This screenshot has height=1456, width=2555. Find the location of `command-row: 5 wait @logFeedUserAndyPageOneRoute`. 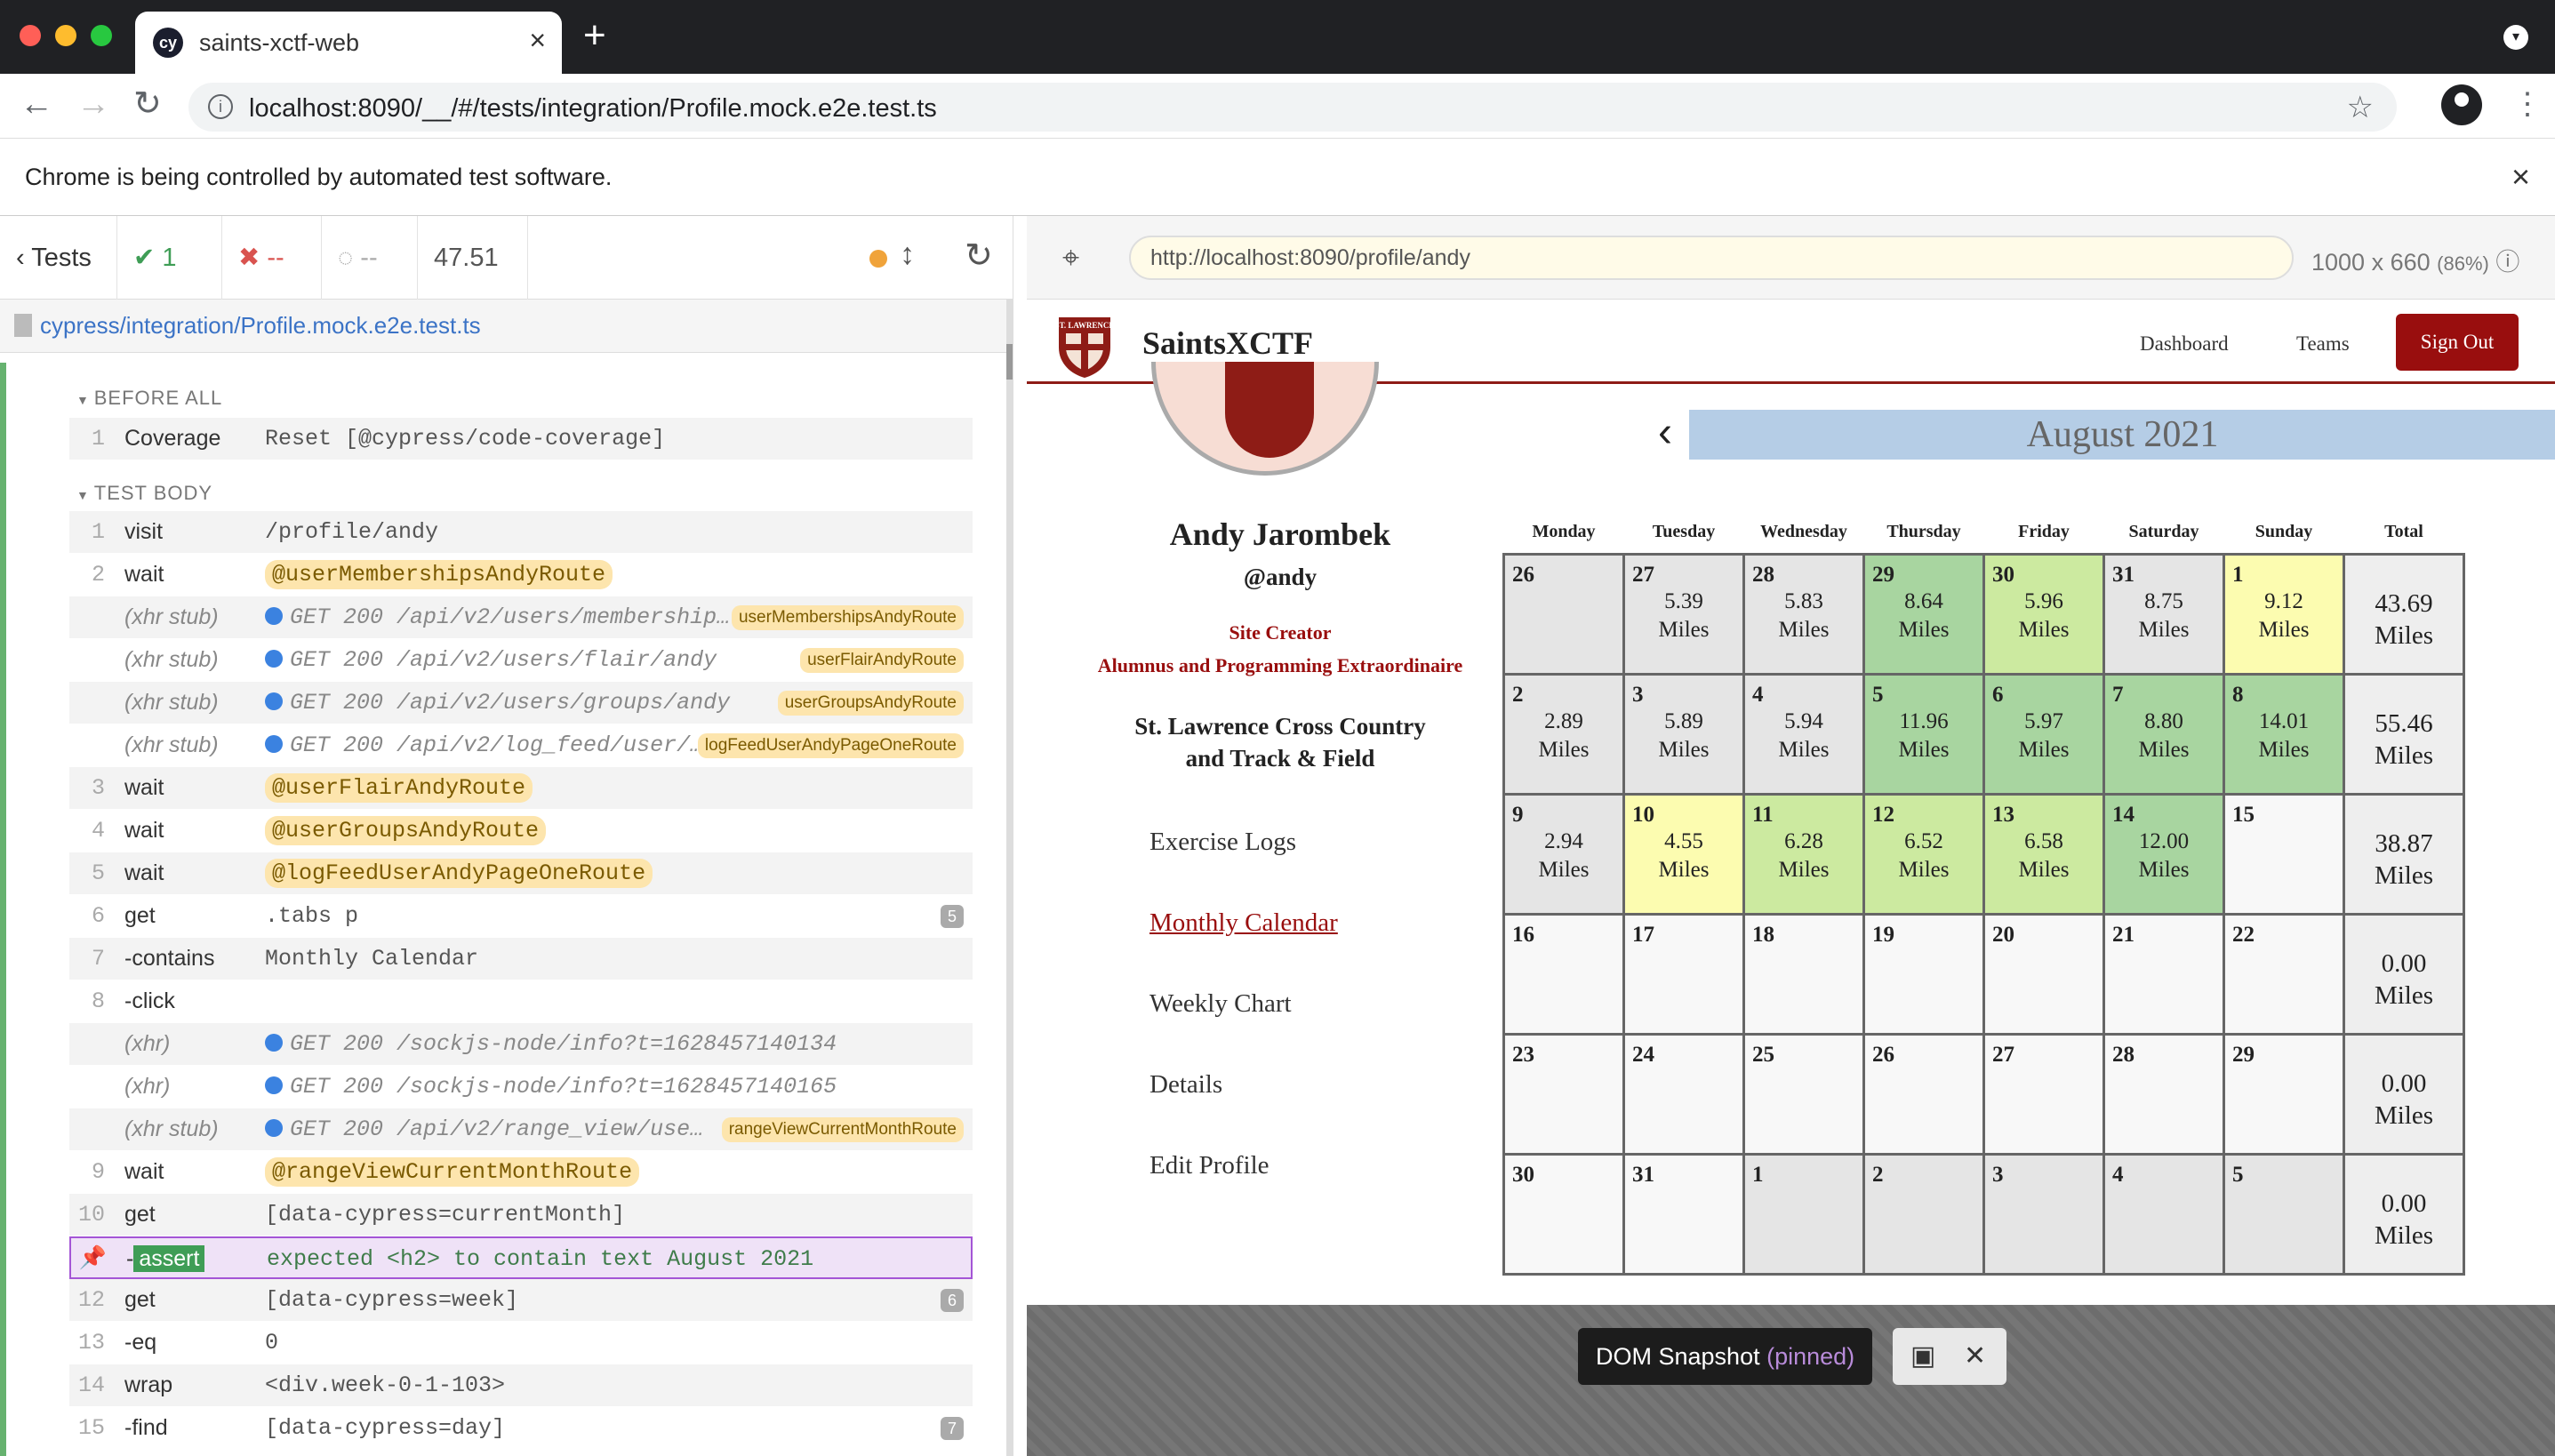

command-row: 5 wait @logFeedUserAndyPageOneRoute is located at coordinates (521, 873).